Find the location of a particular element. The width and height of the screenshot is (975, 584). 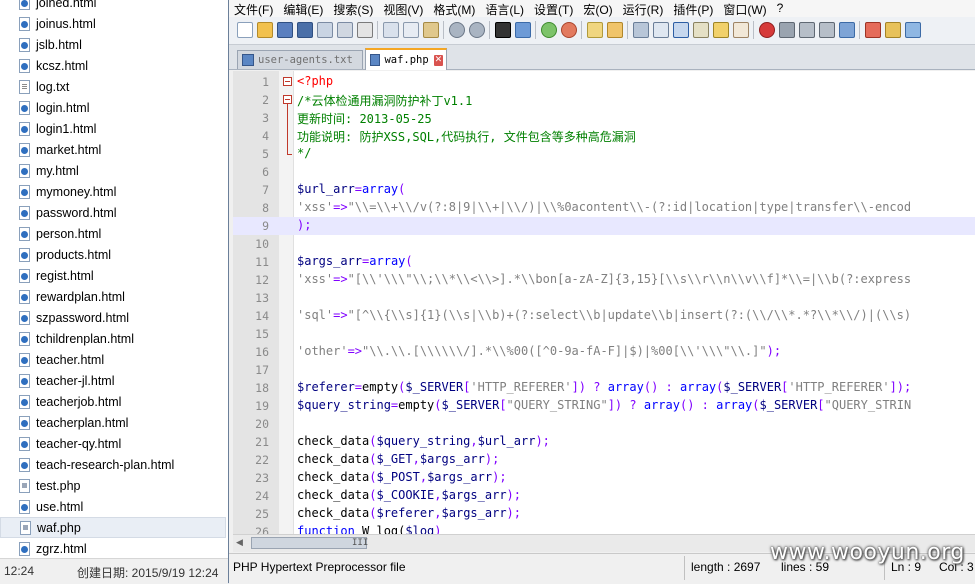

code-line: 24 check_data($_COOKIE,$args_arr); is located at coordinates (604, 496).